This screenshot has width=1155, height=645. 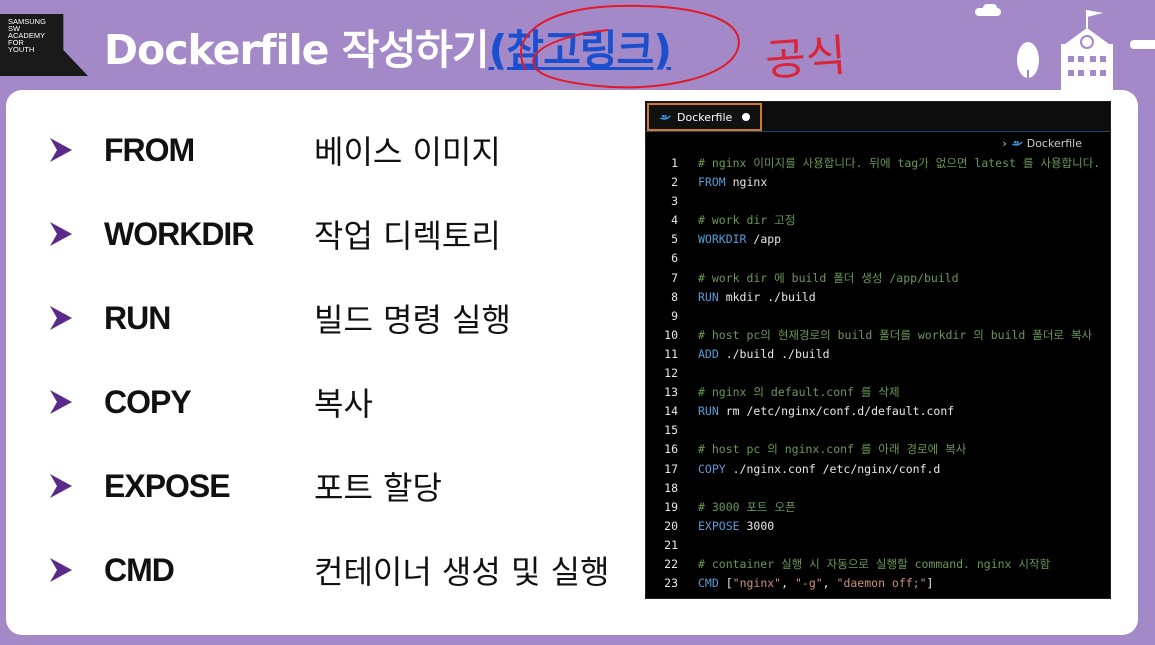 What do you see at coordinates (746, 117) in the screenshot?
I see `unsaved-dot-icon` at bounding box center [746, 117].